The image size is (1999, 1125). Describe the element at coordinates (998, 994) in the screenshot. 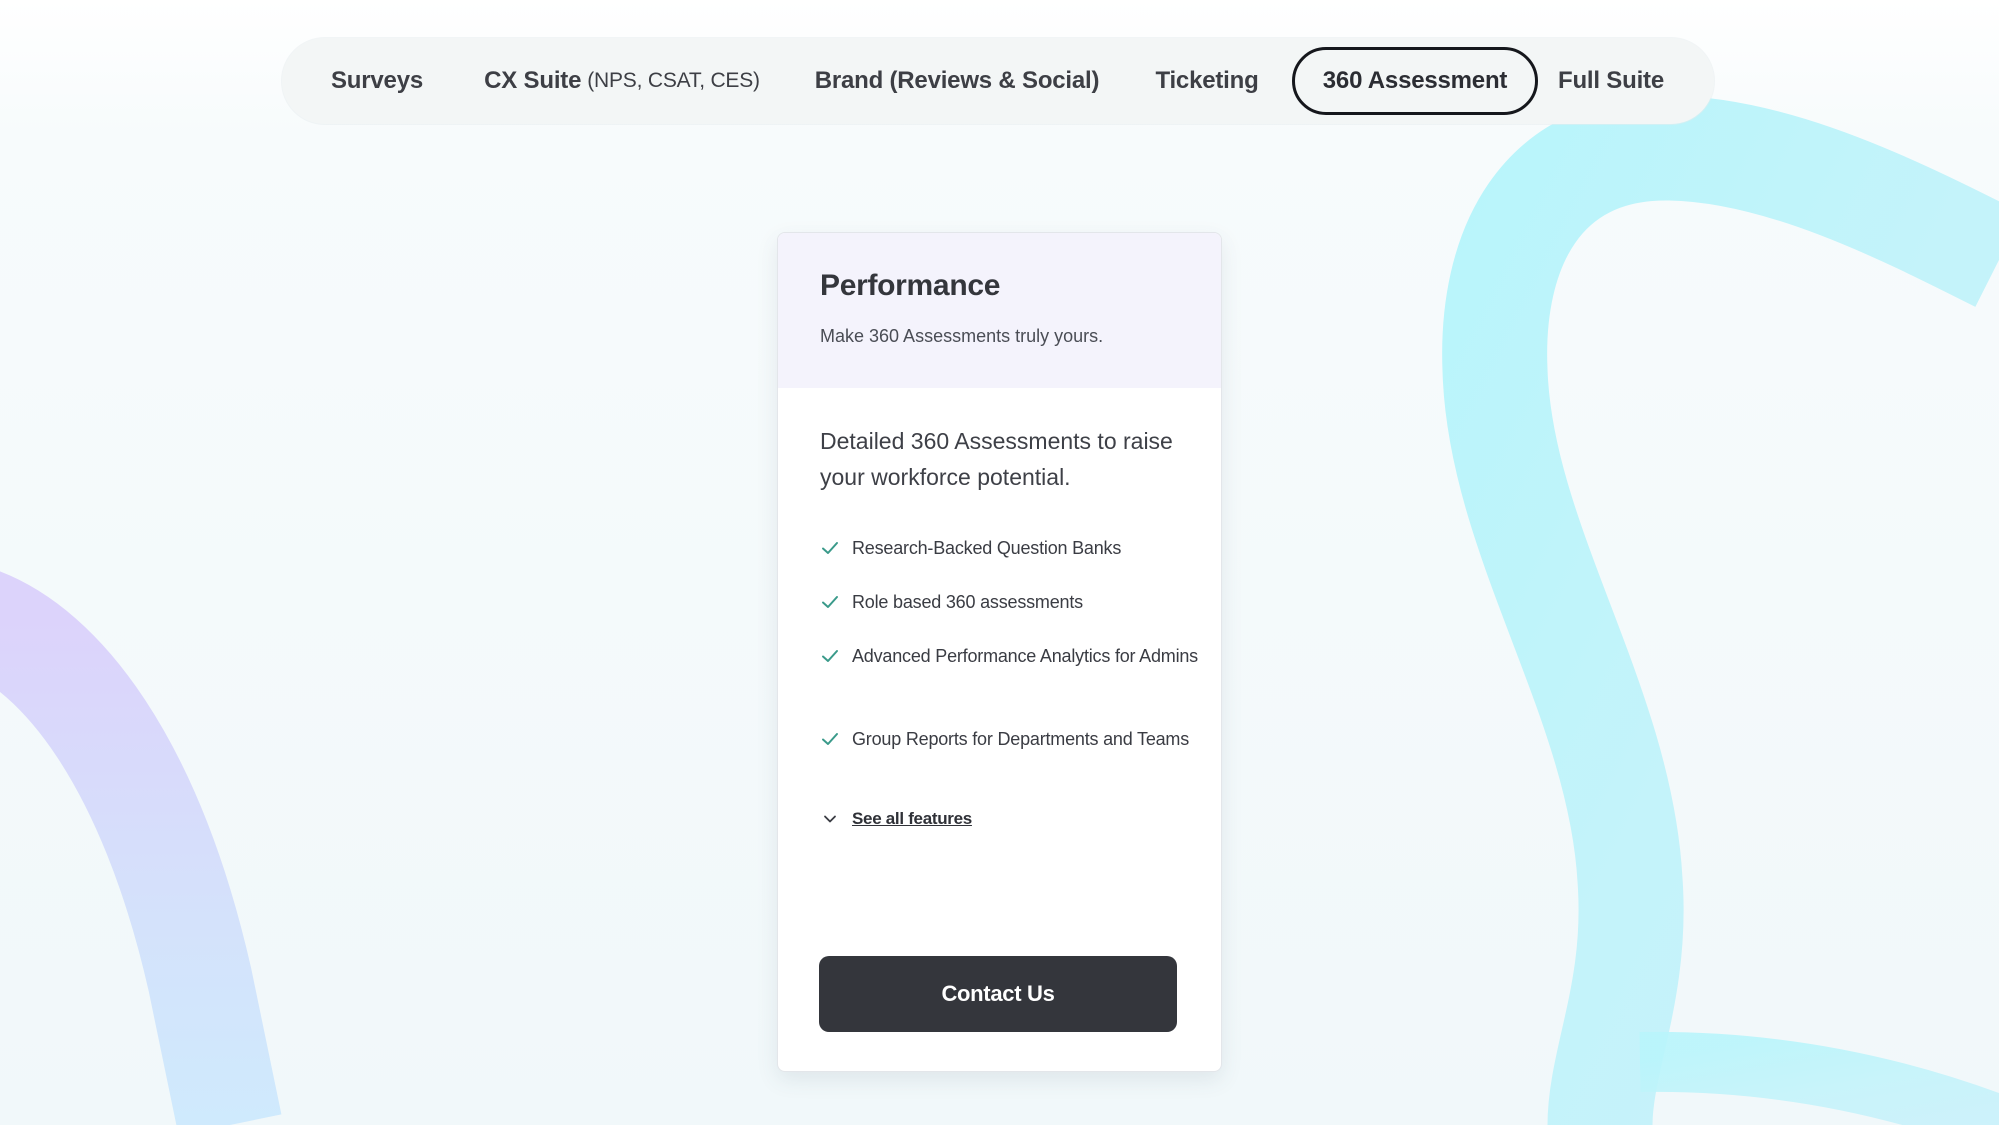

I see `contact-us-button: Contact Us` at that location.